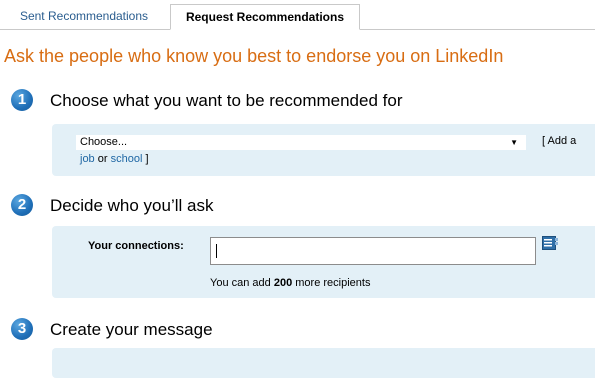 The image size is (595, 378). What do you see at coordinates (559, 141) in the screenshot?
I see `add-position-prefix: [ Add a` at bounding box center [559, 141].